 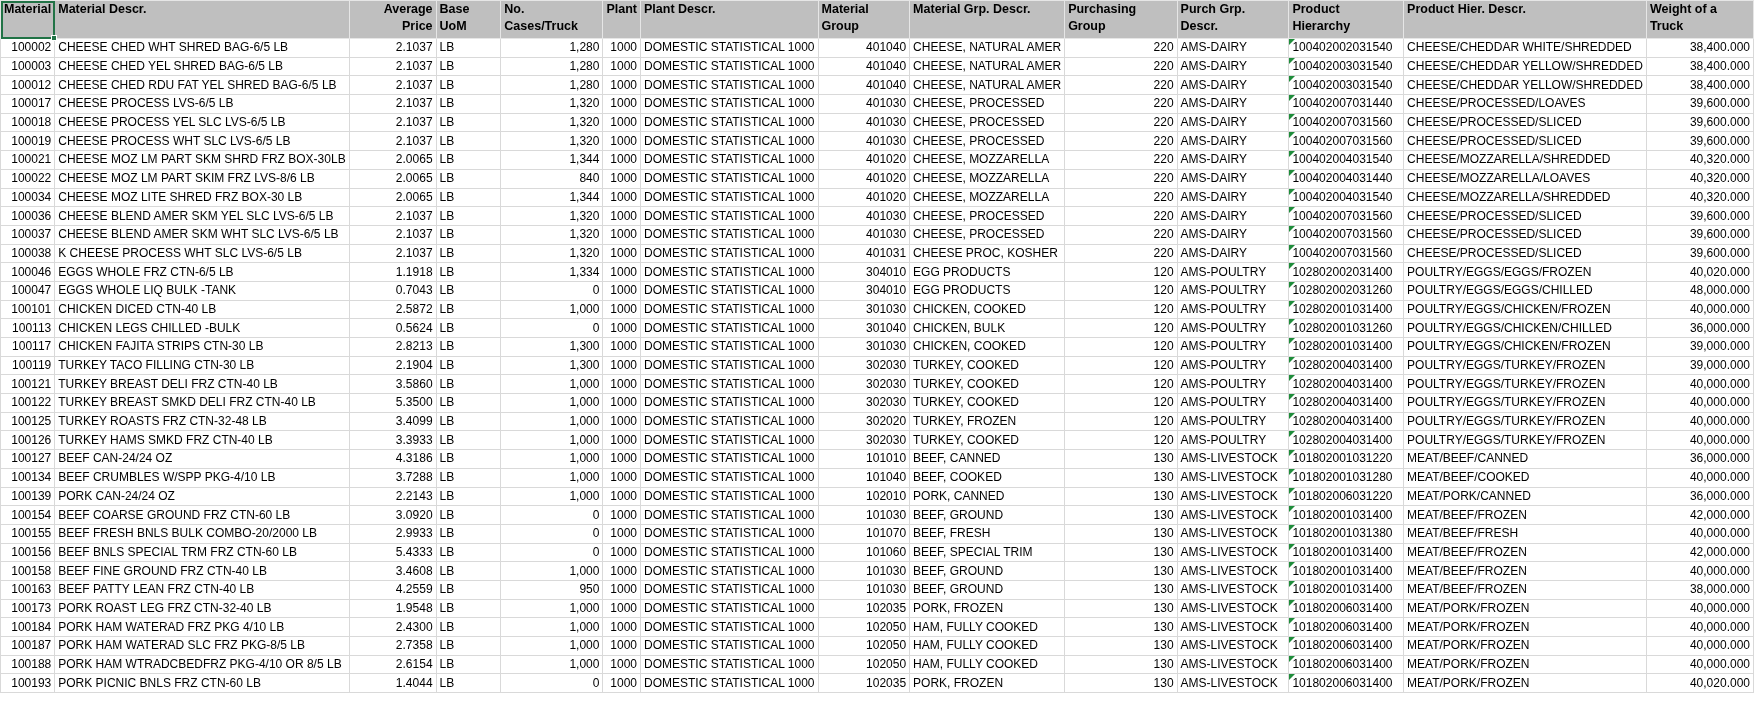 I want to click on cell-text: BEEF PATTY LEAN FRZ CTN-40 LB, so click(x=156, y=589).